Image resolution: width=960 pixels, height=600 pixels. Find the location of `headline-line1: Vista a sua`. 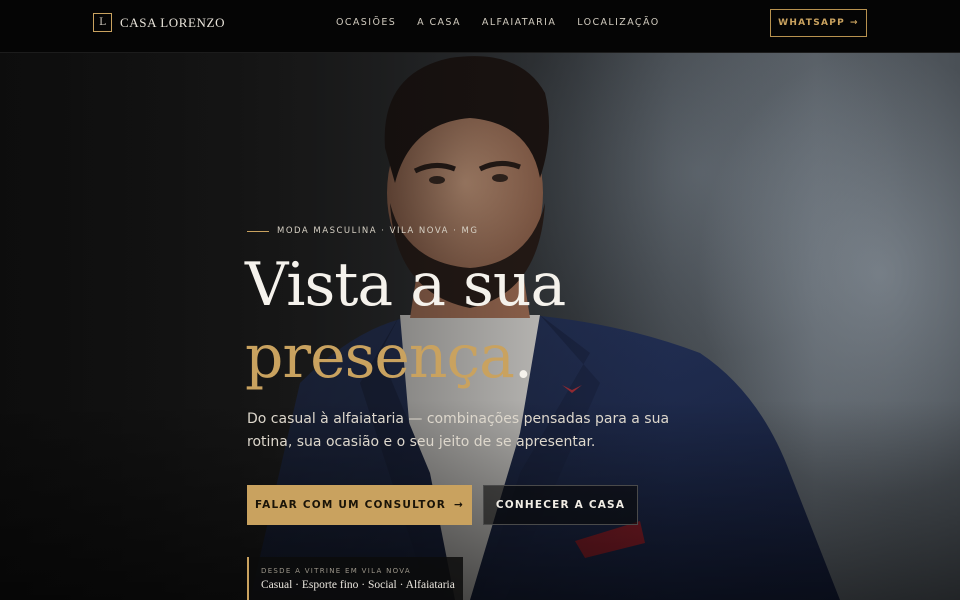

headline-line1: Vista a sua is located at coordinates (405, 285).